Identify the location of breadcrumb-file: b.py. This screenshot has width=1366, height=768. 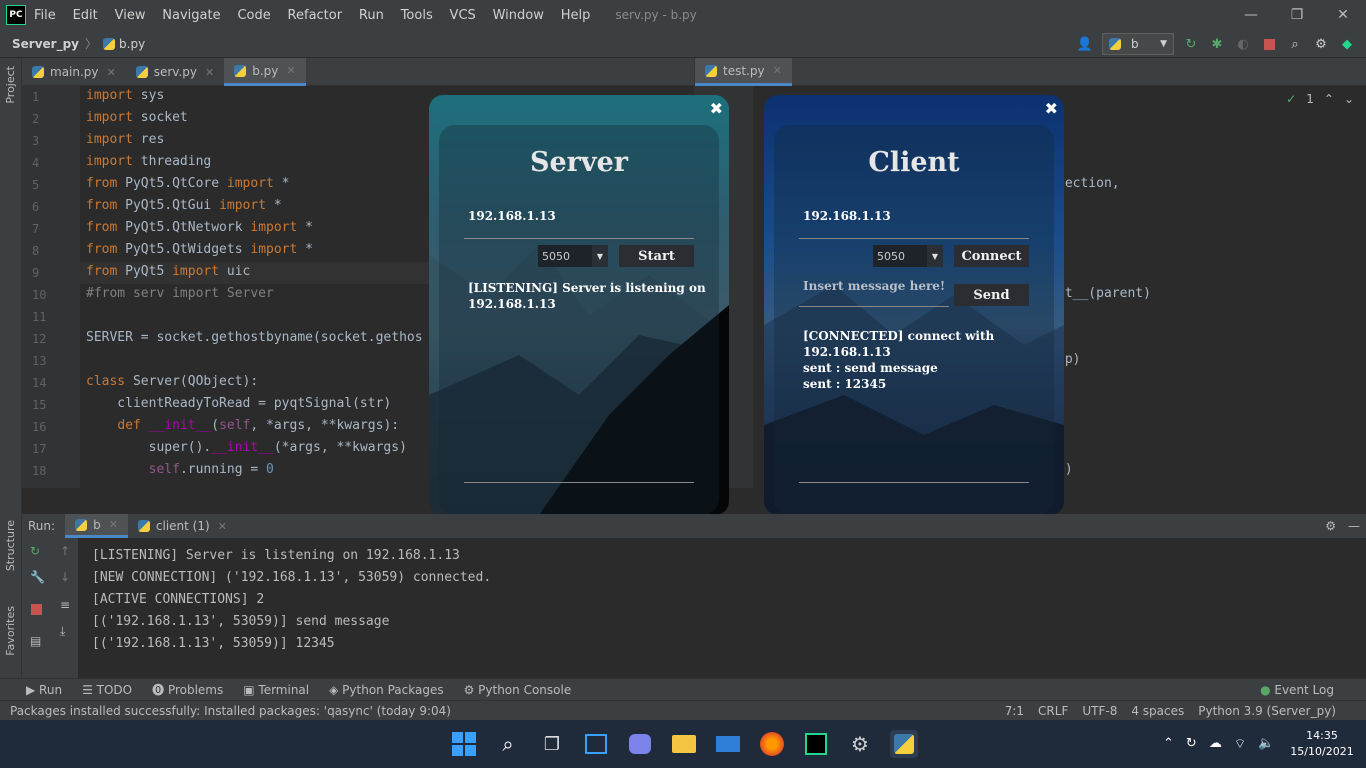
(132, 44).